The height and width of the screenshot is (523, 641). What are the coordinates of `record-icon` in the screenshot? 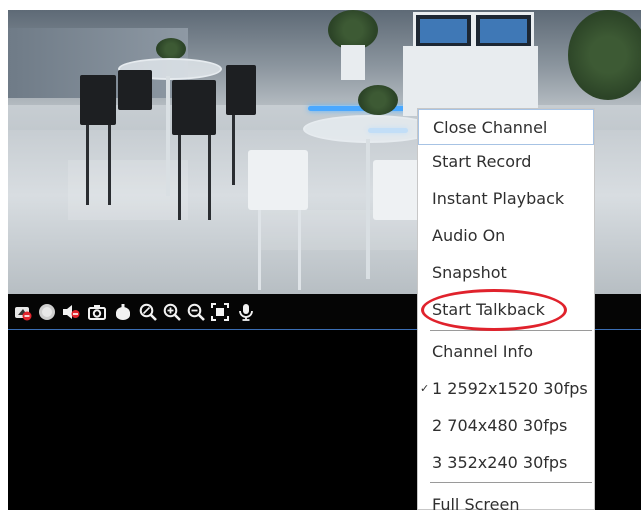 It's located at (47, 312).